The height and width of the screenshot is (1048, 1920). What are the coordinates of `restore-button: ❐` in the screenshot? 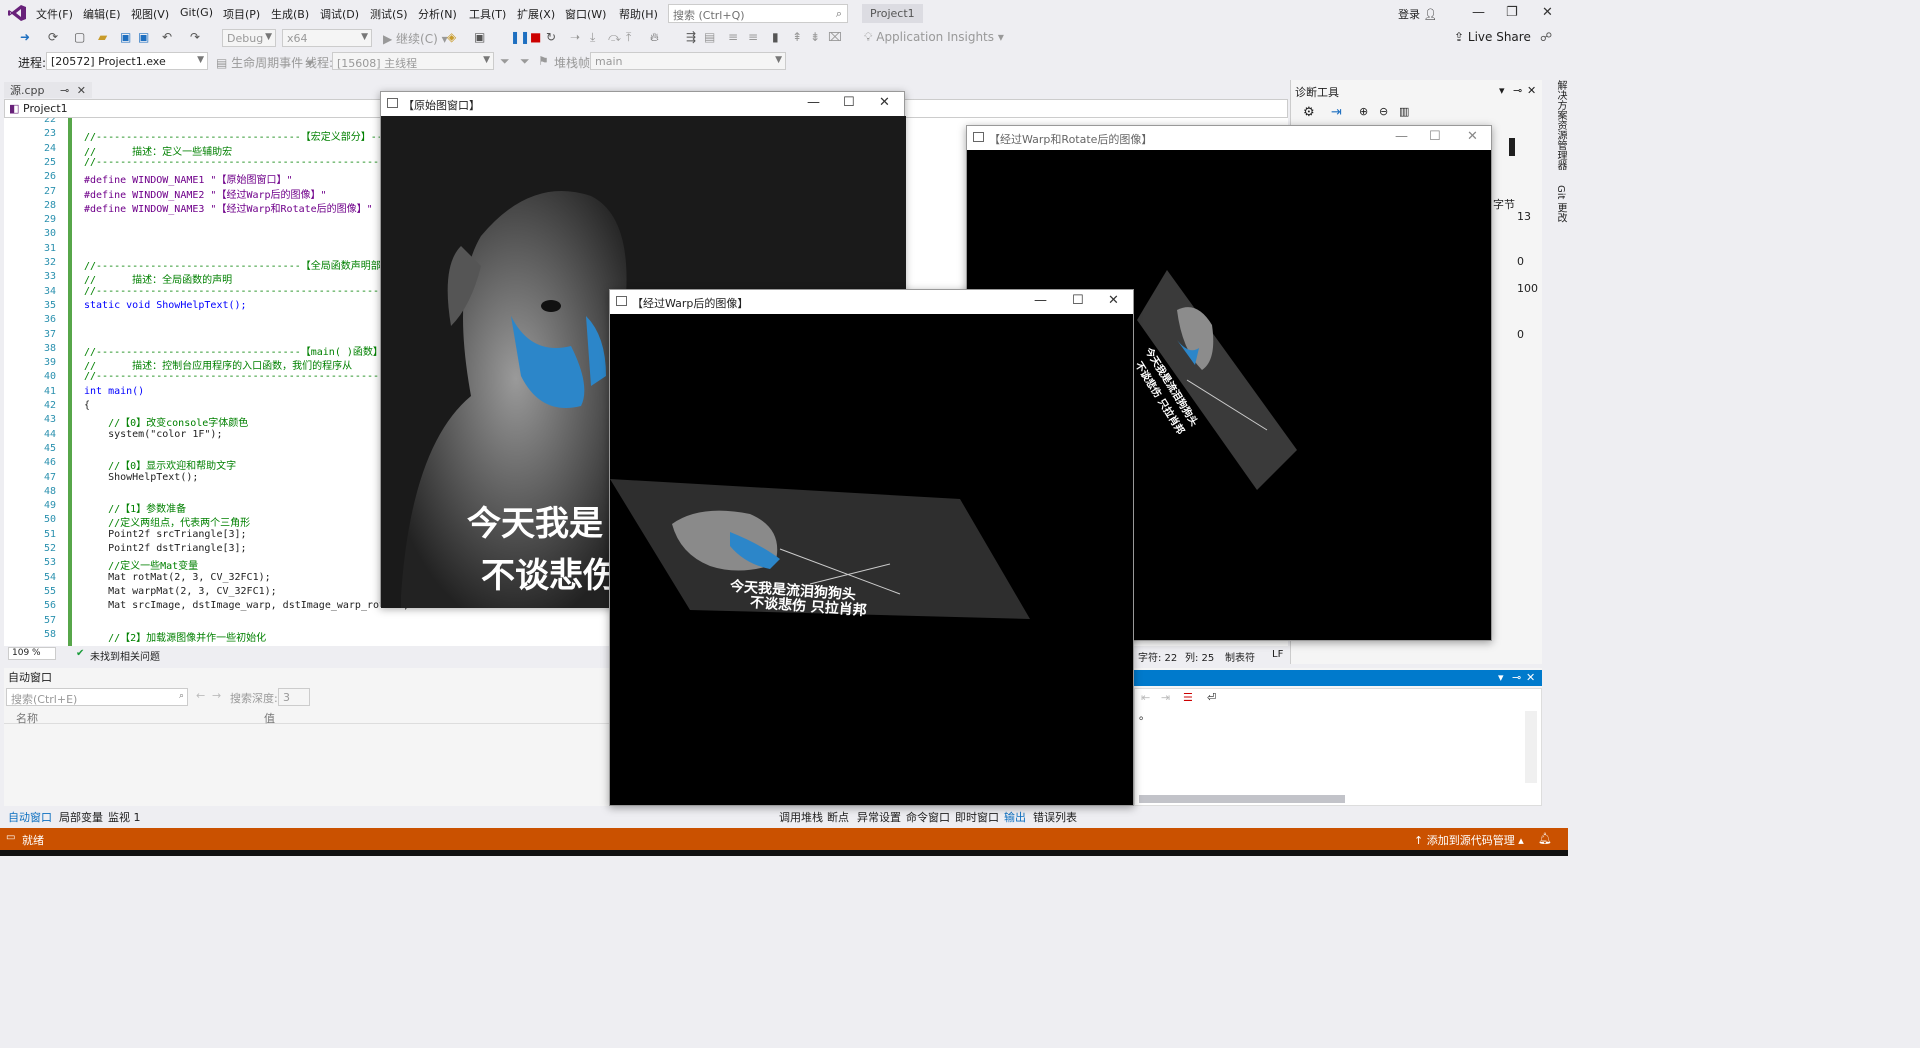 It's located at (1512, 12).